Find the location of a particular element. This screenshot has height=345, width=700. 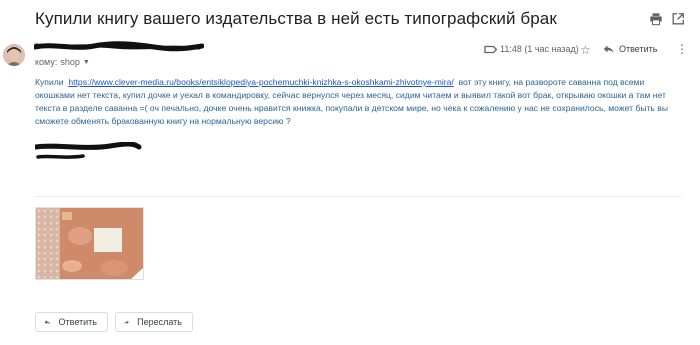

attachment-thumbnail is located at coordinates (89, 243).